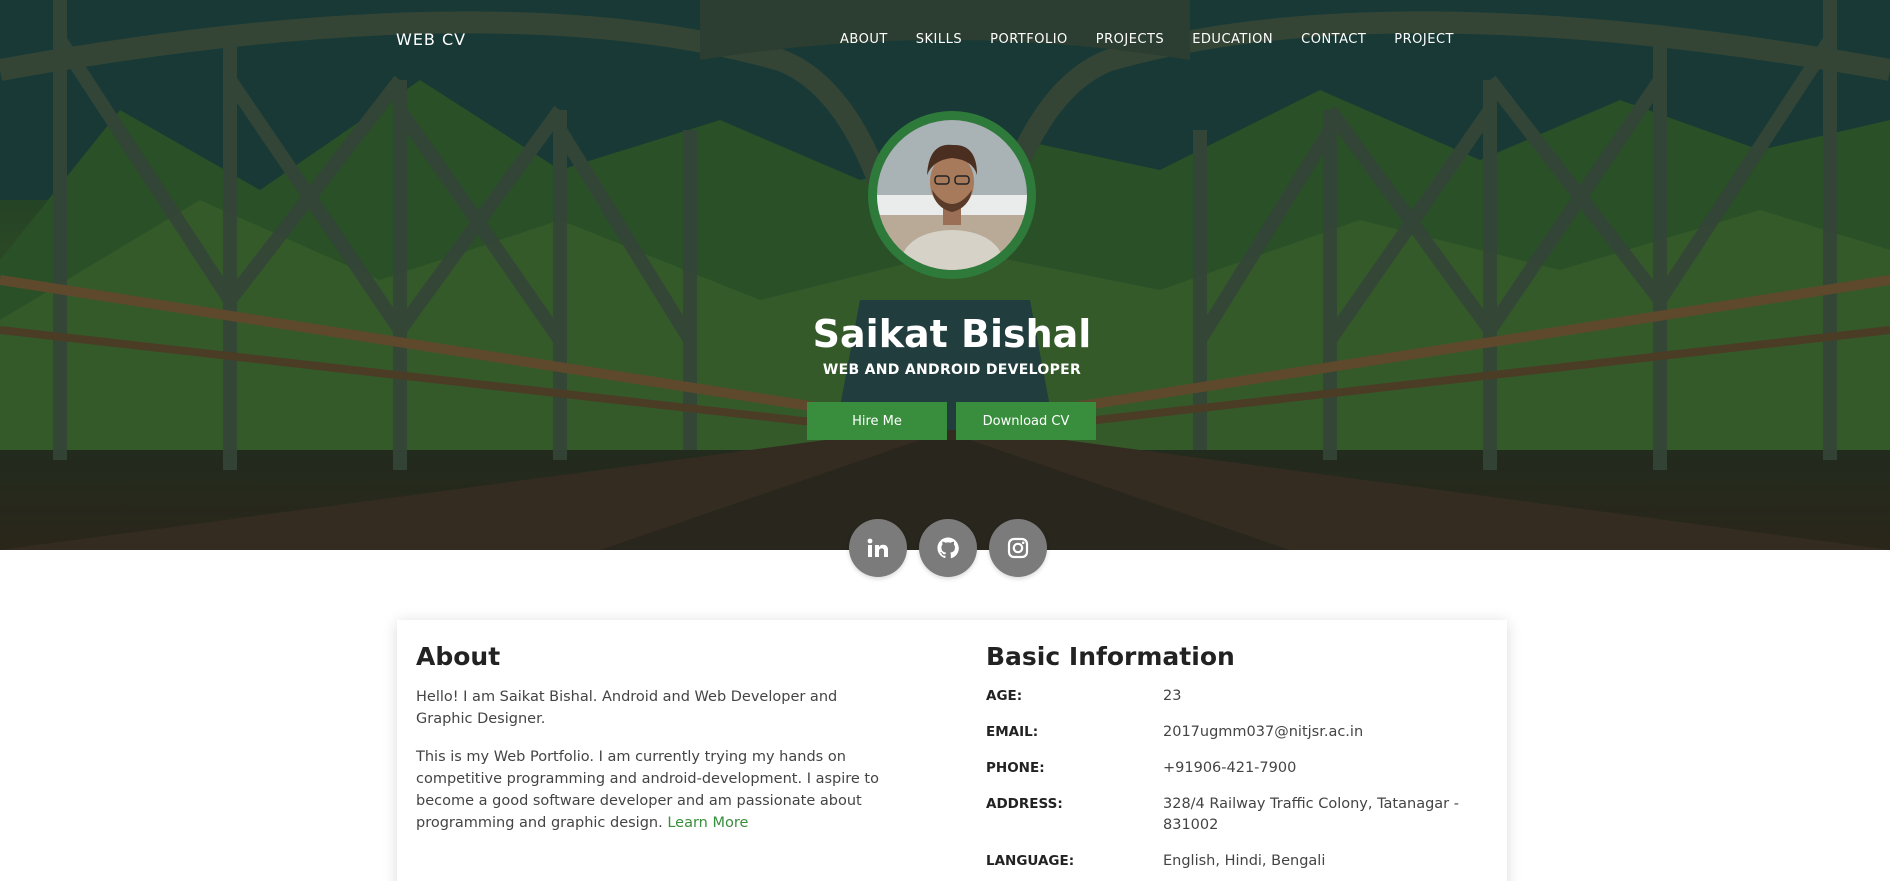 The image size is (1890, 881). I want to click on info-row-email: EMAIL: 2017ugmm037@nitjsr.ac.in, so click(1236, 732).